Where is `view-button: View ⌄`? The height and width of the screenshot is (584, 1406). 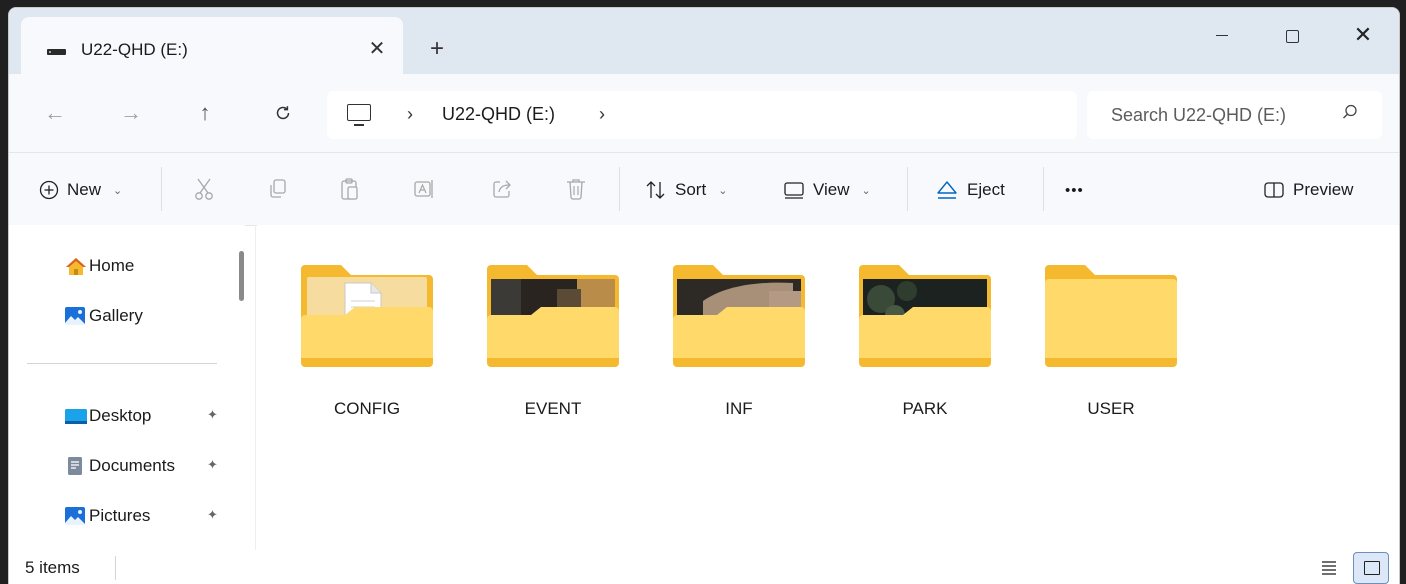
view-button: View ⌄ is located at coordinates (827, 190).